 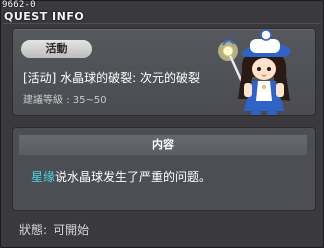 I want to click on quest-category-badge: 活動, so click(x=56, y=49).